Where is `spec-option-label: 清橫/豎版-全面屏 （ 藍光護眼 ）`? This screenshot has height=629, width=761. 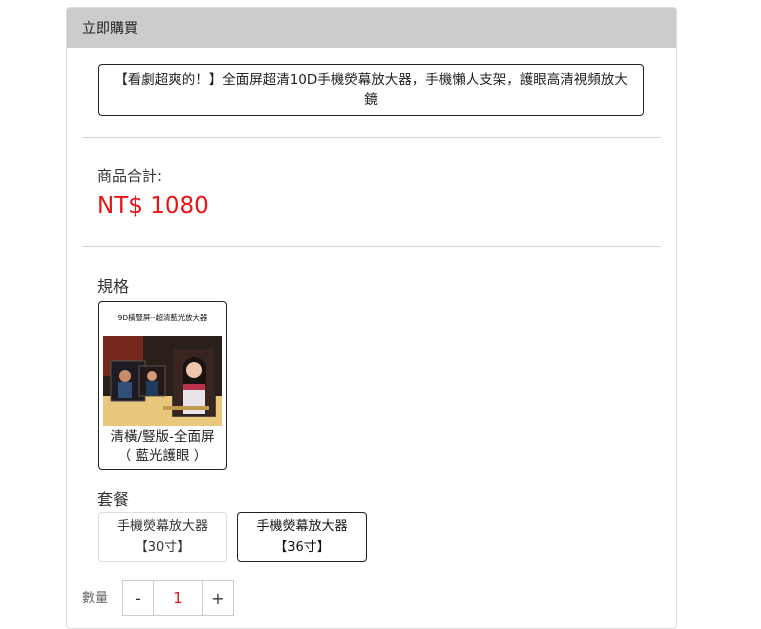
spec-option-label: 清橫/豎版-全面屏 （ 藍光護眼 ） is located at coordinates (162, 447).